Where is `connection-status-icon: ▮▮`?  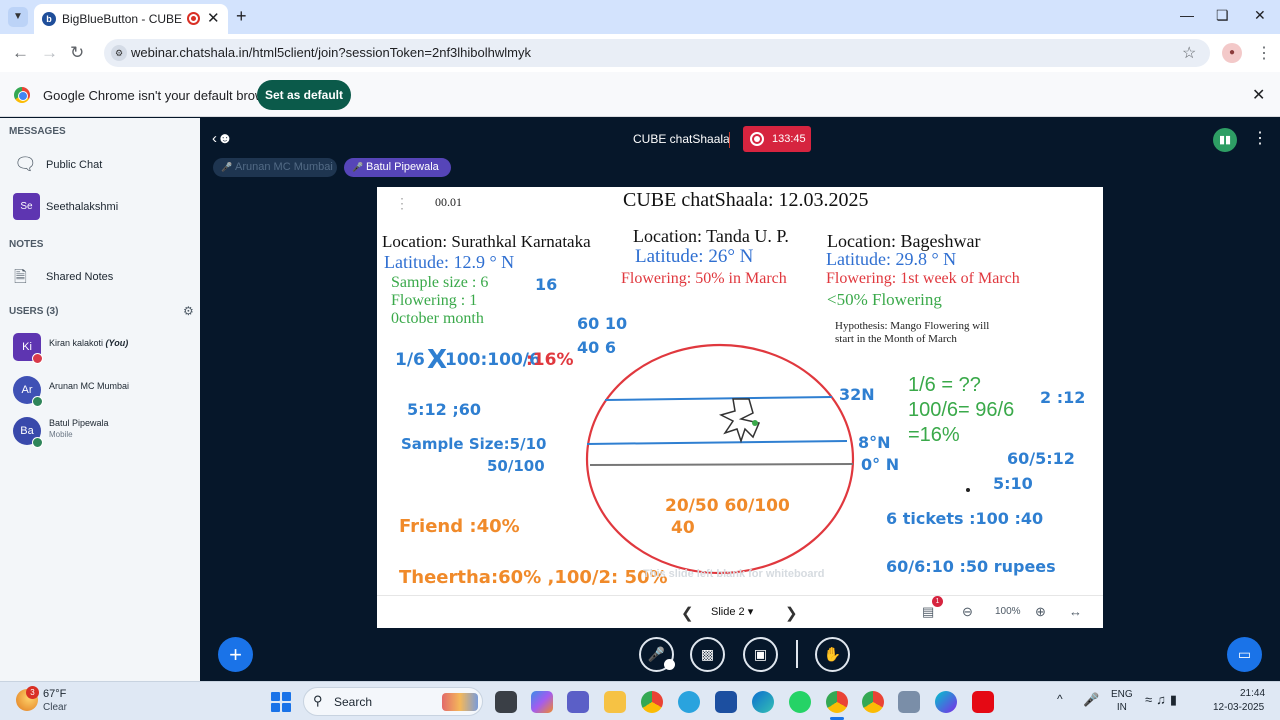 connection-status-icon: ▮▮ is located at coordinates (1225, 140).